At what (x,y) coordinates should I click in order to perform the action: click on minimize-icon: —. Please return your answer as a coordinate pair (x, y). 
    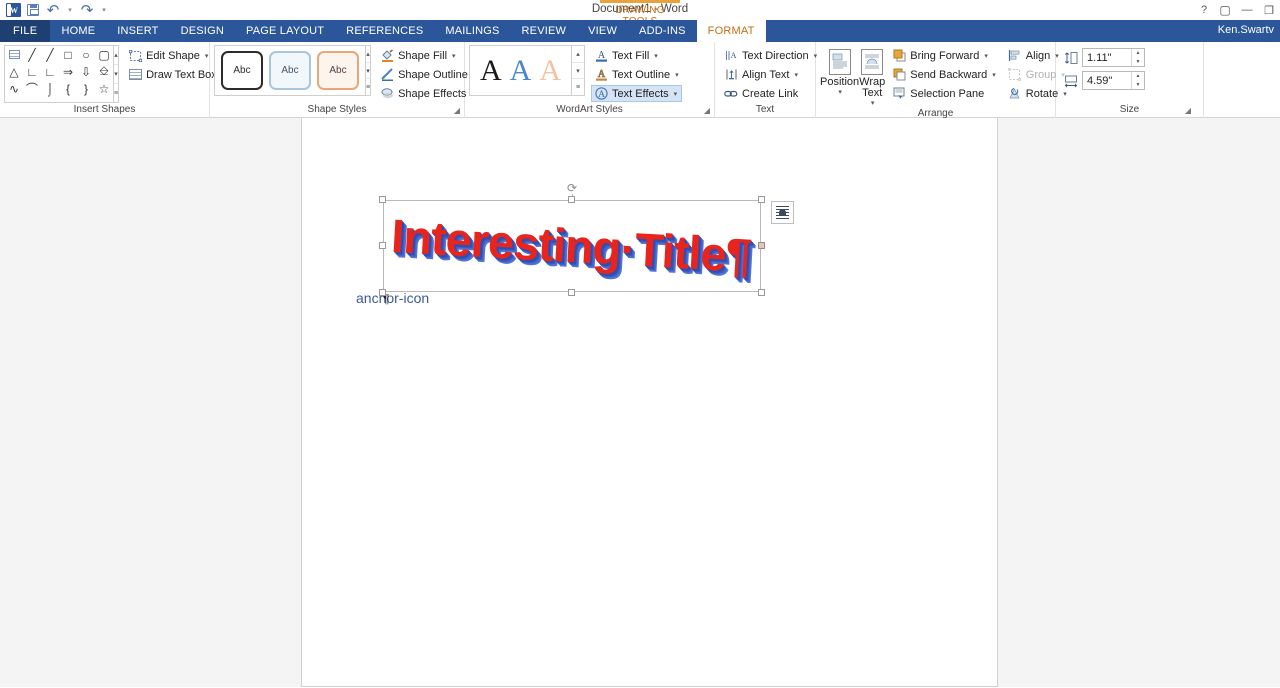
    Looking at the image, I should click on (1247, 10).